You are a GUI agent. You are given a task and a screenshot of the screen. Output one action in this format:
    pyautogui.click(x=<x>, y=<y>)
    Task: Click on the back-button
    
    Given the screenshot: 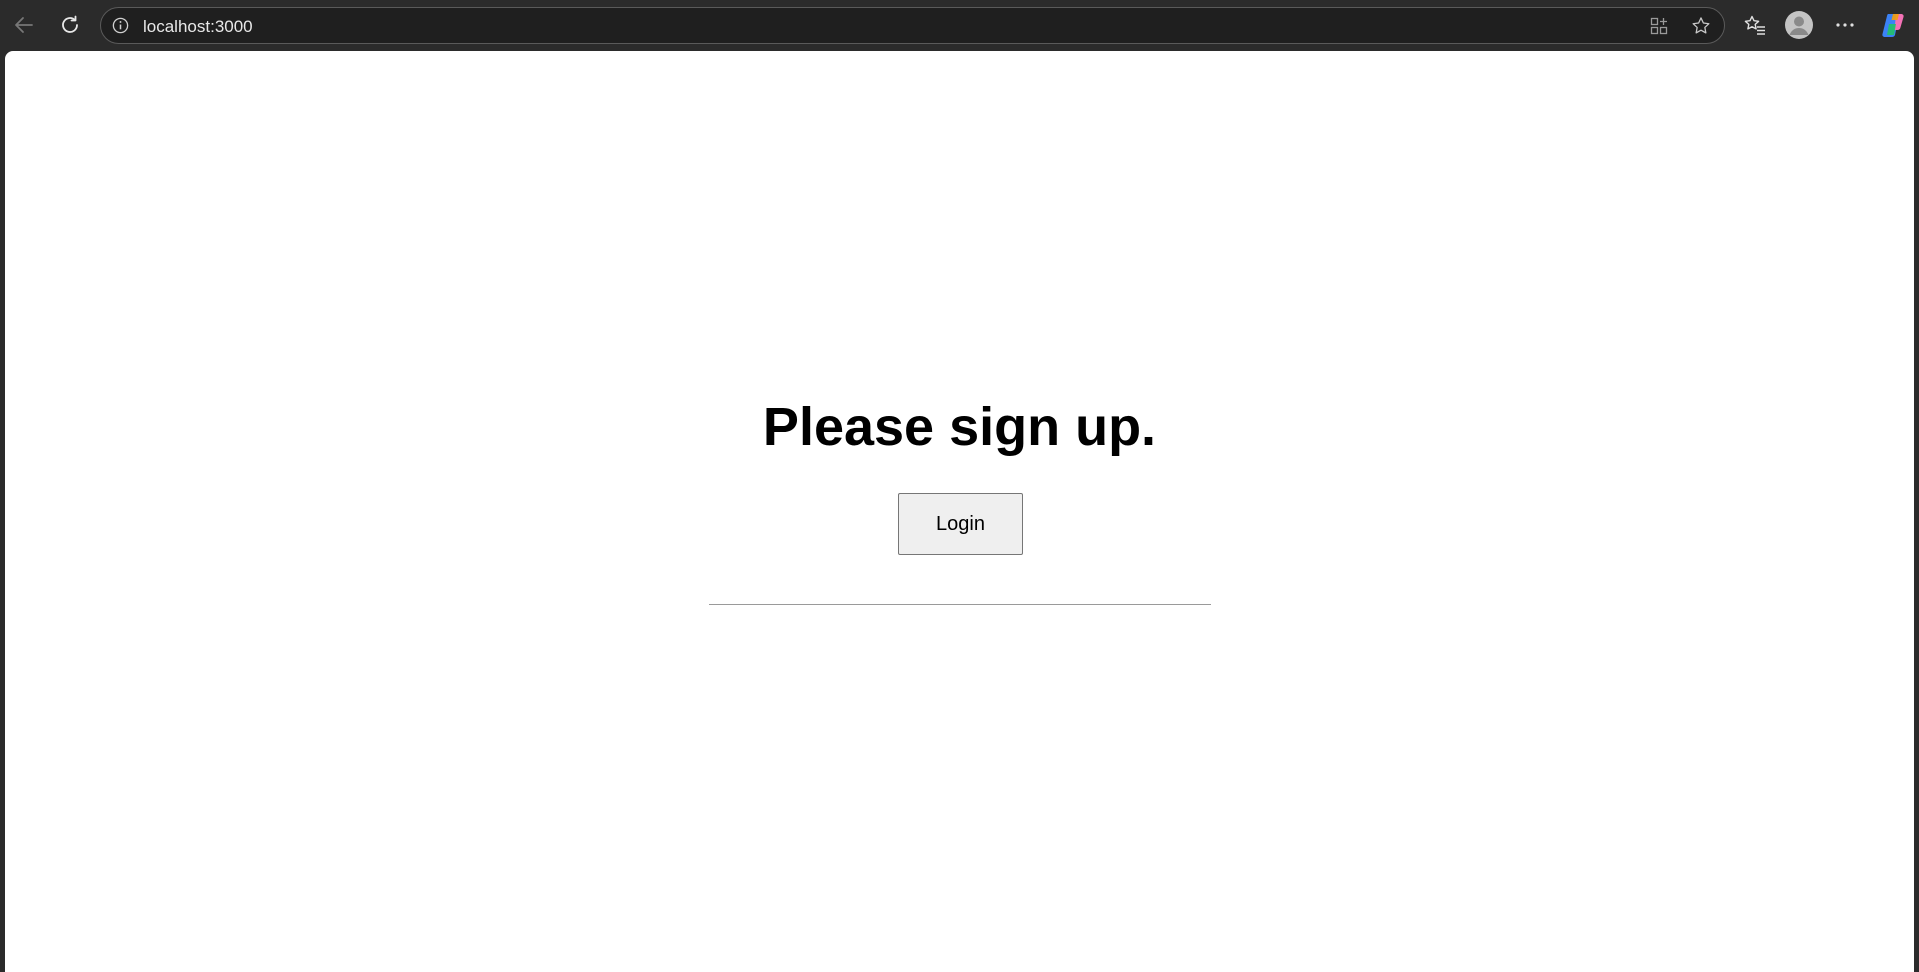 What is the action you would take?
    pyautogui.click(x=24, y=25)
    